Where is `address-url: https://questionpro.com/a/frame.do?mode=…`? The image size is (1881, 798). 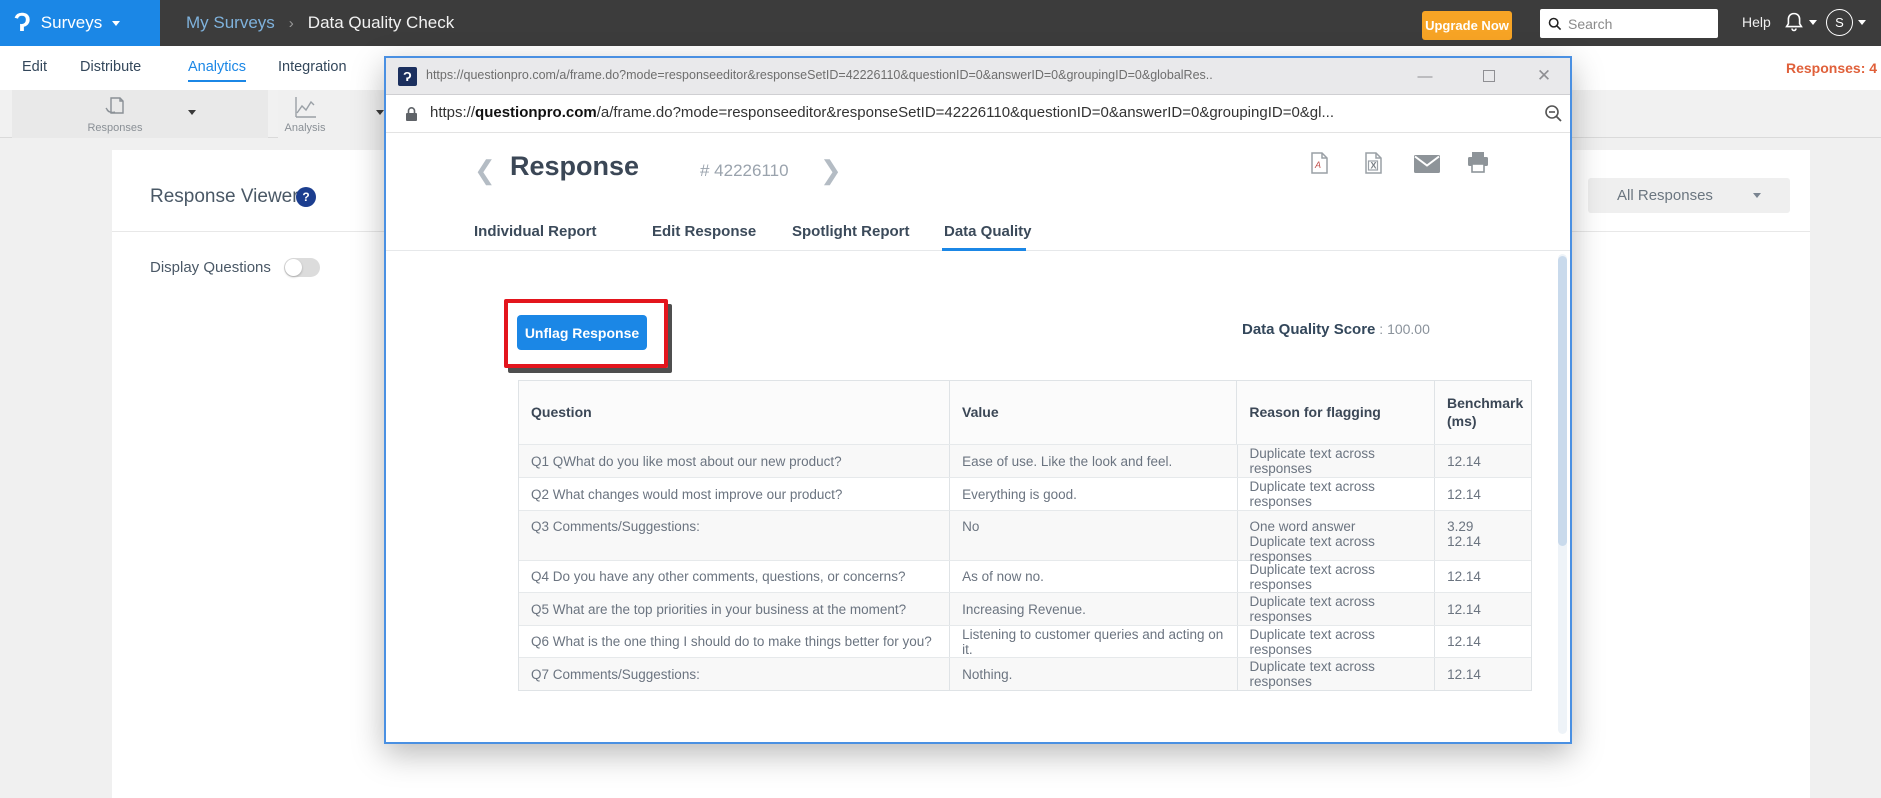 address-url: https://questionpro.com/a/frame.do?mode=… is located at coordinates (970, 112).